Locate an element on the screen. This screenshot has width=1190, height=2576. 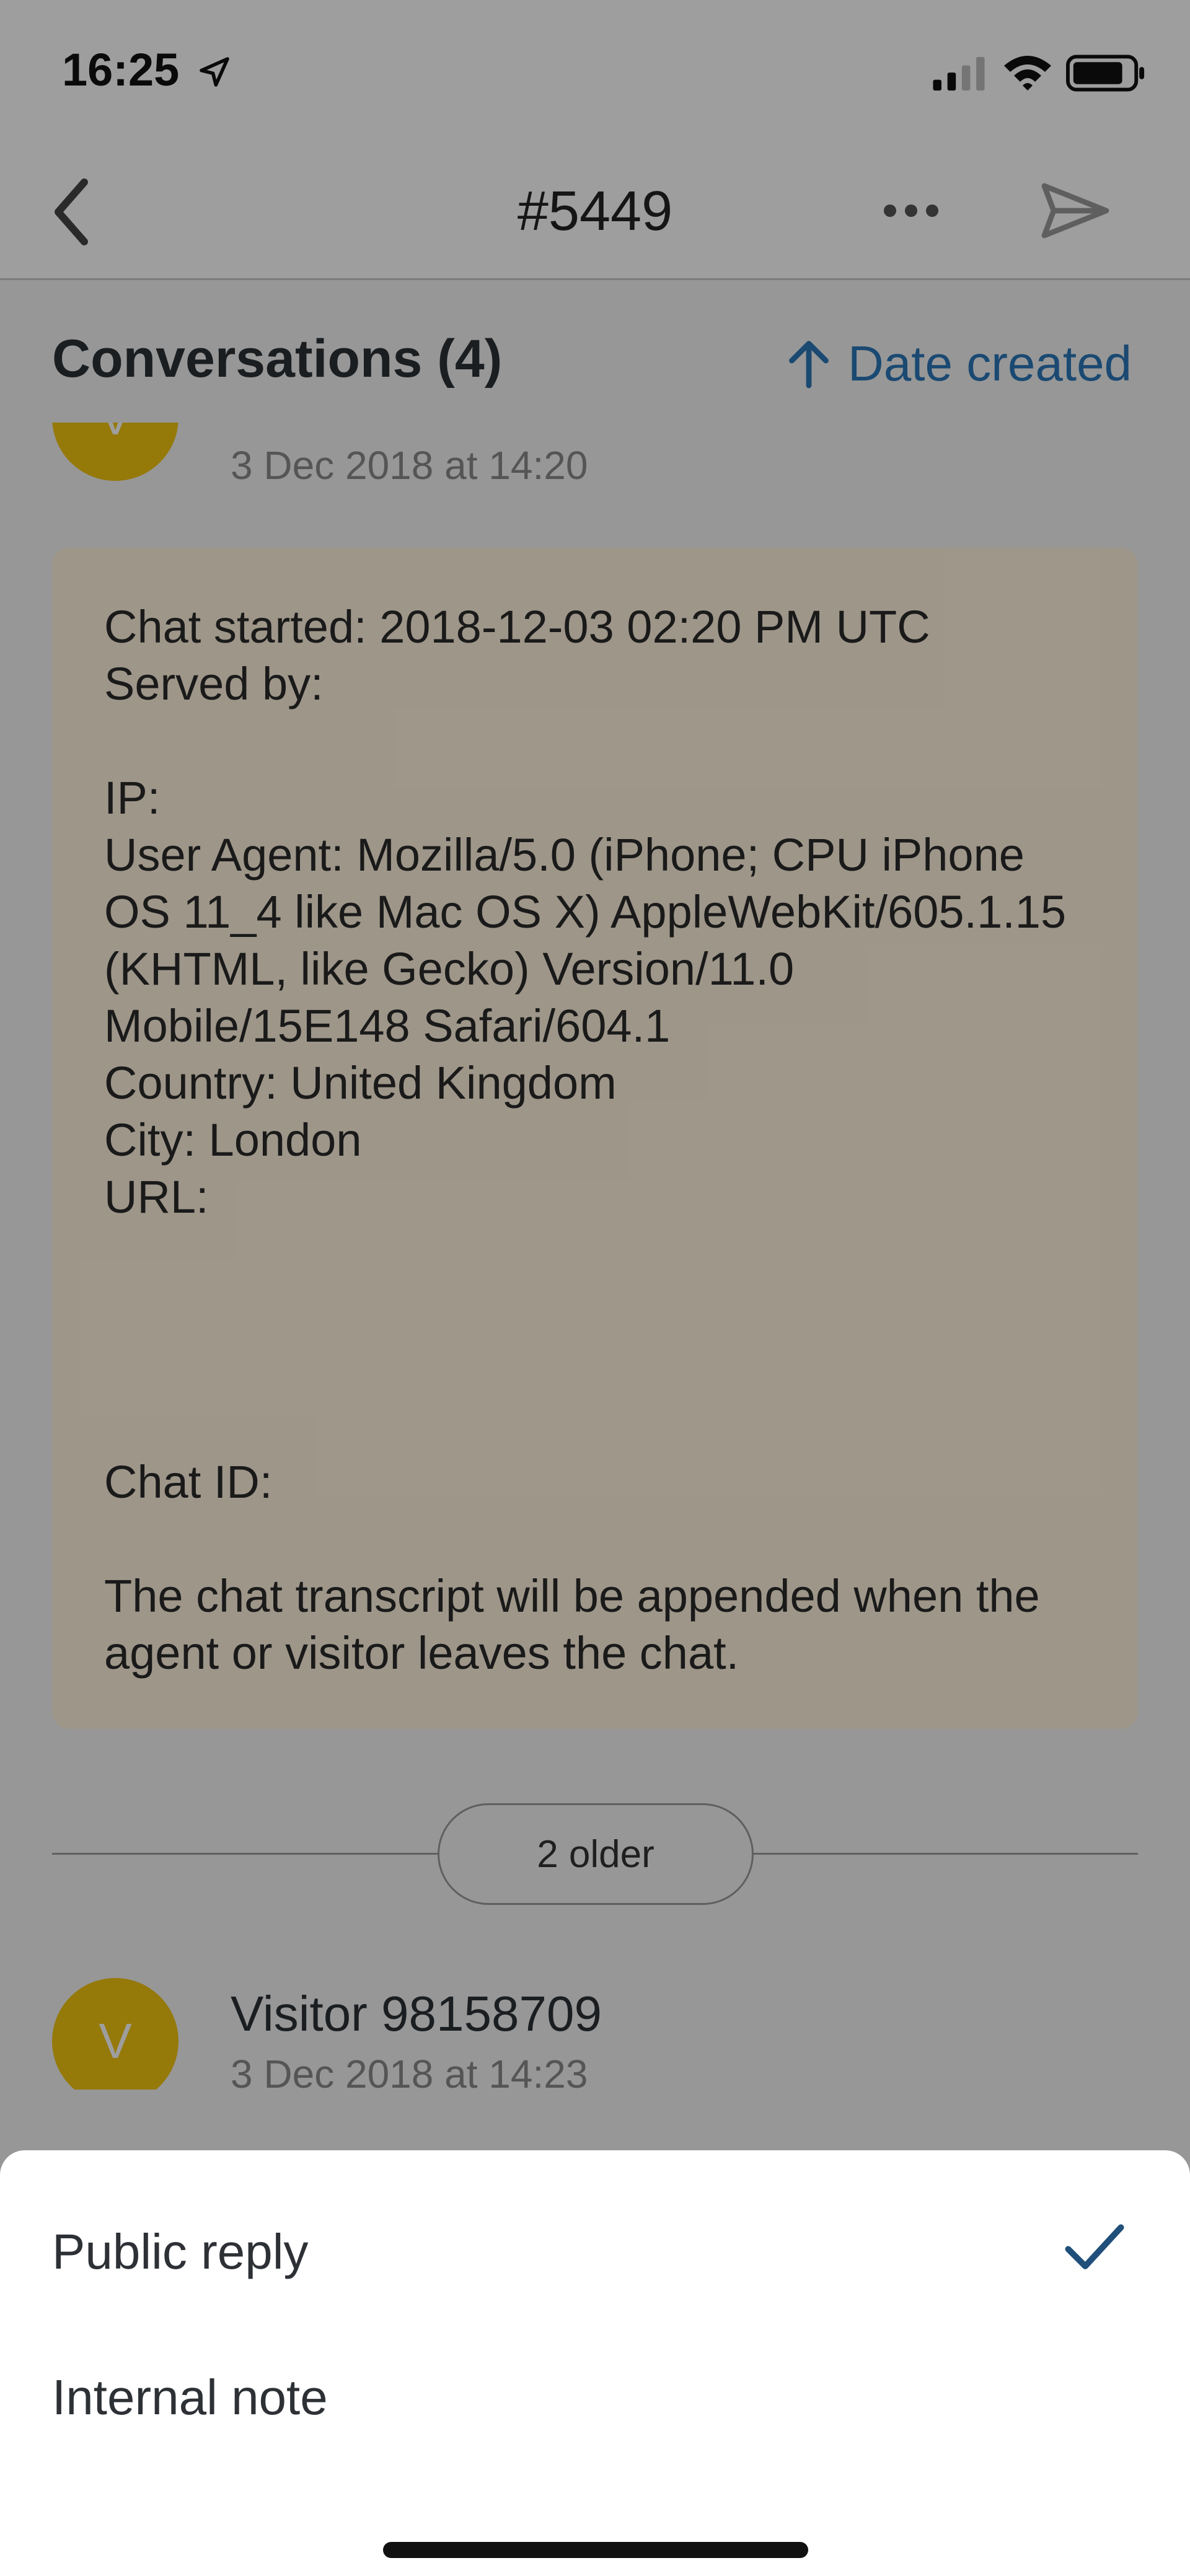
option-label: Internal note is located at coordinates (190, 2398).